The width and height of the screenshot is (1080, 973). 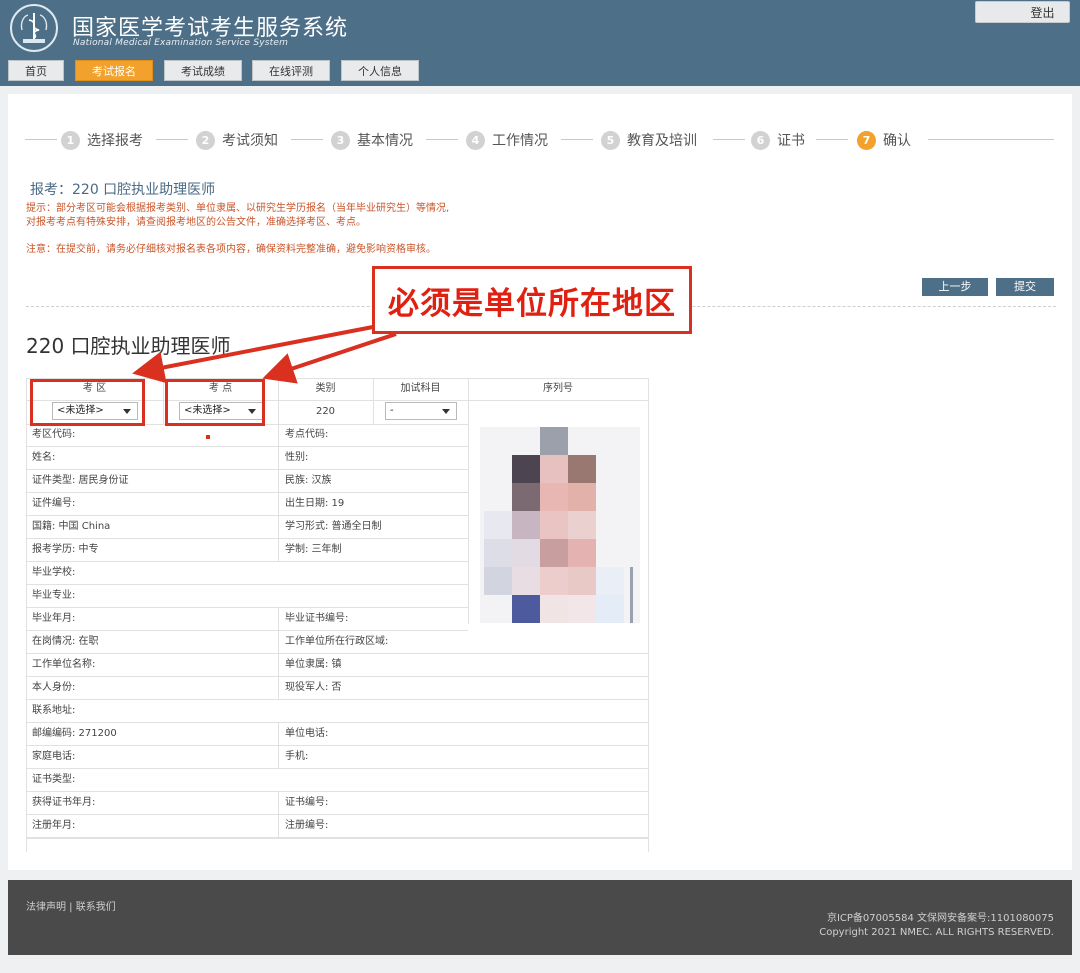 I want to click on table-cell-label: 报考学历: 中专, so click(x=152, y=550).